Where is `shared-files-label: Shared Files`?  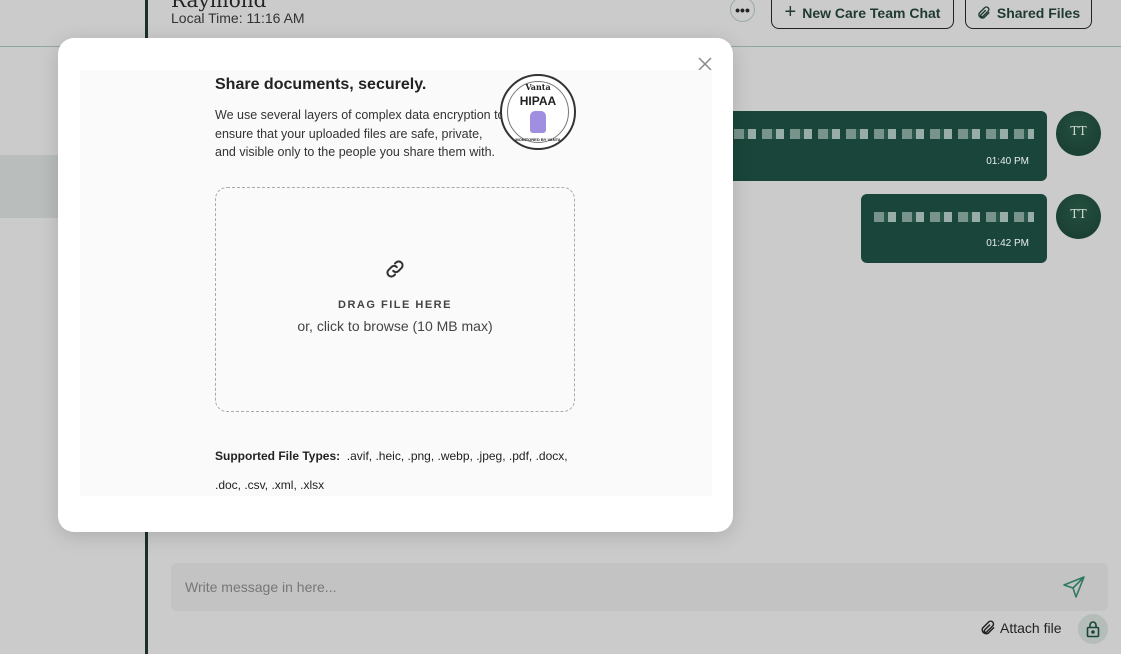 shared-files-label: Shared Files is located at coordinates (1038, 12).